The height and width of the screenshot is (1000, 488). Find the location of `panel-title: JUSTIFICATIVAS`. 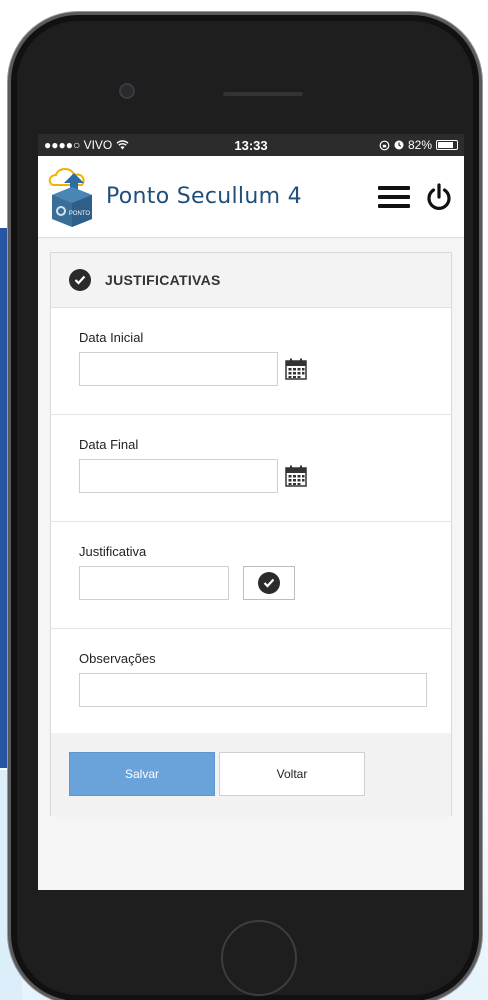

panel-title: JUSTIFICATIVAS is located at coordinates (163, 280).